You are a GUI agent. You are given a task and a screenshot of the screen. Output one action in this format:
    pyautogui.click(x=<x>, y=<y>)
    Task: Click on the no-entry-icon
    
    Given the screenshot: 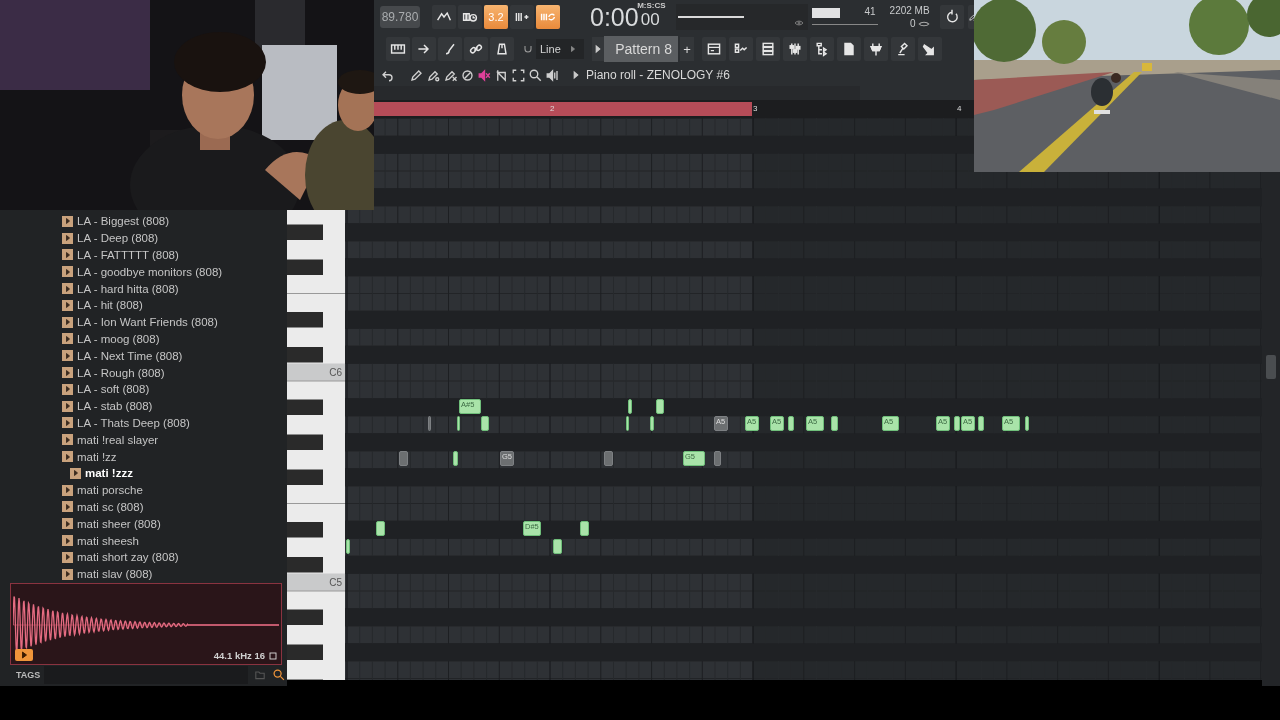 What is the action you would take?
    pyautogui.click(x=467, y=75)
    